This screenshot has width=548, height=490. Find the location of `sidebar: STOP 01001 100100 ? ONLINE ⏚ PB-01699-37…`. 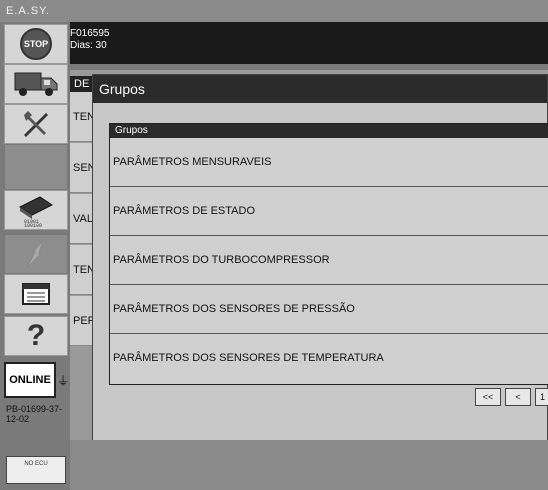

sidebar: STOP 01001 100100 ? ONLINE ⏚ PB-01699-37… is located at coordinates (35, 256).